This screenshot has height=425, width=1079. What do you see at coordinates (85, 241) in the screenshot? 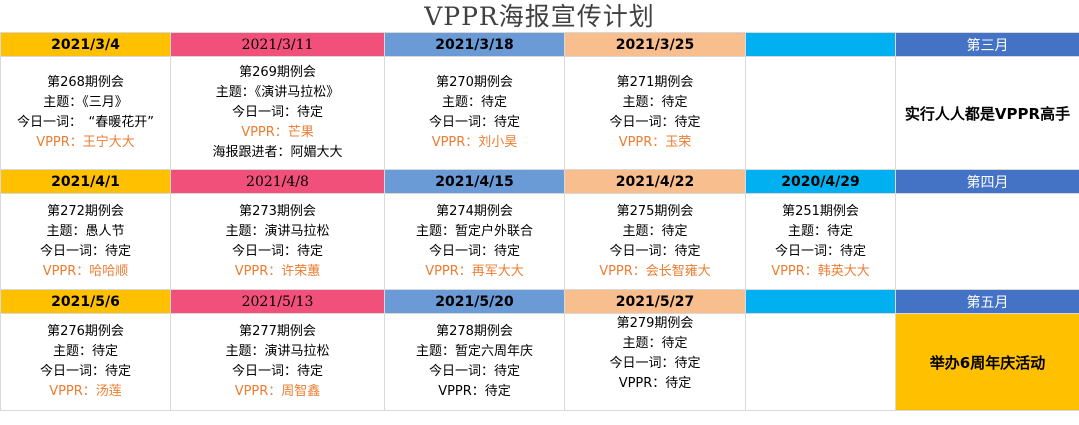
I see `meeting-cell: 第272期例会 主题：愚人节 今日一词：待定 VPPR：哈哈顺` at bounding box center [85, 241].